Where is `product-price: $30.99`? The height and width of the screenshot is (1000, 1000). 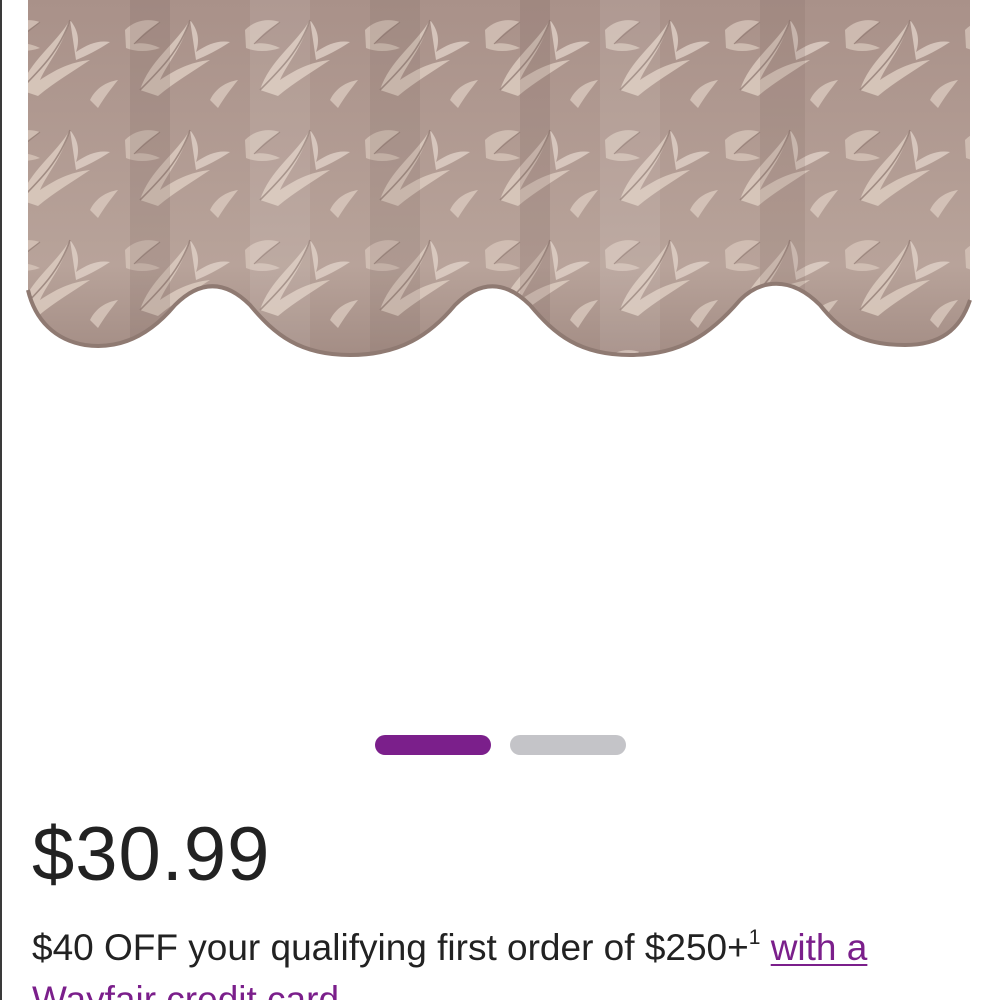 product-price: $30.99 is located at coordinates (151, 854).